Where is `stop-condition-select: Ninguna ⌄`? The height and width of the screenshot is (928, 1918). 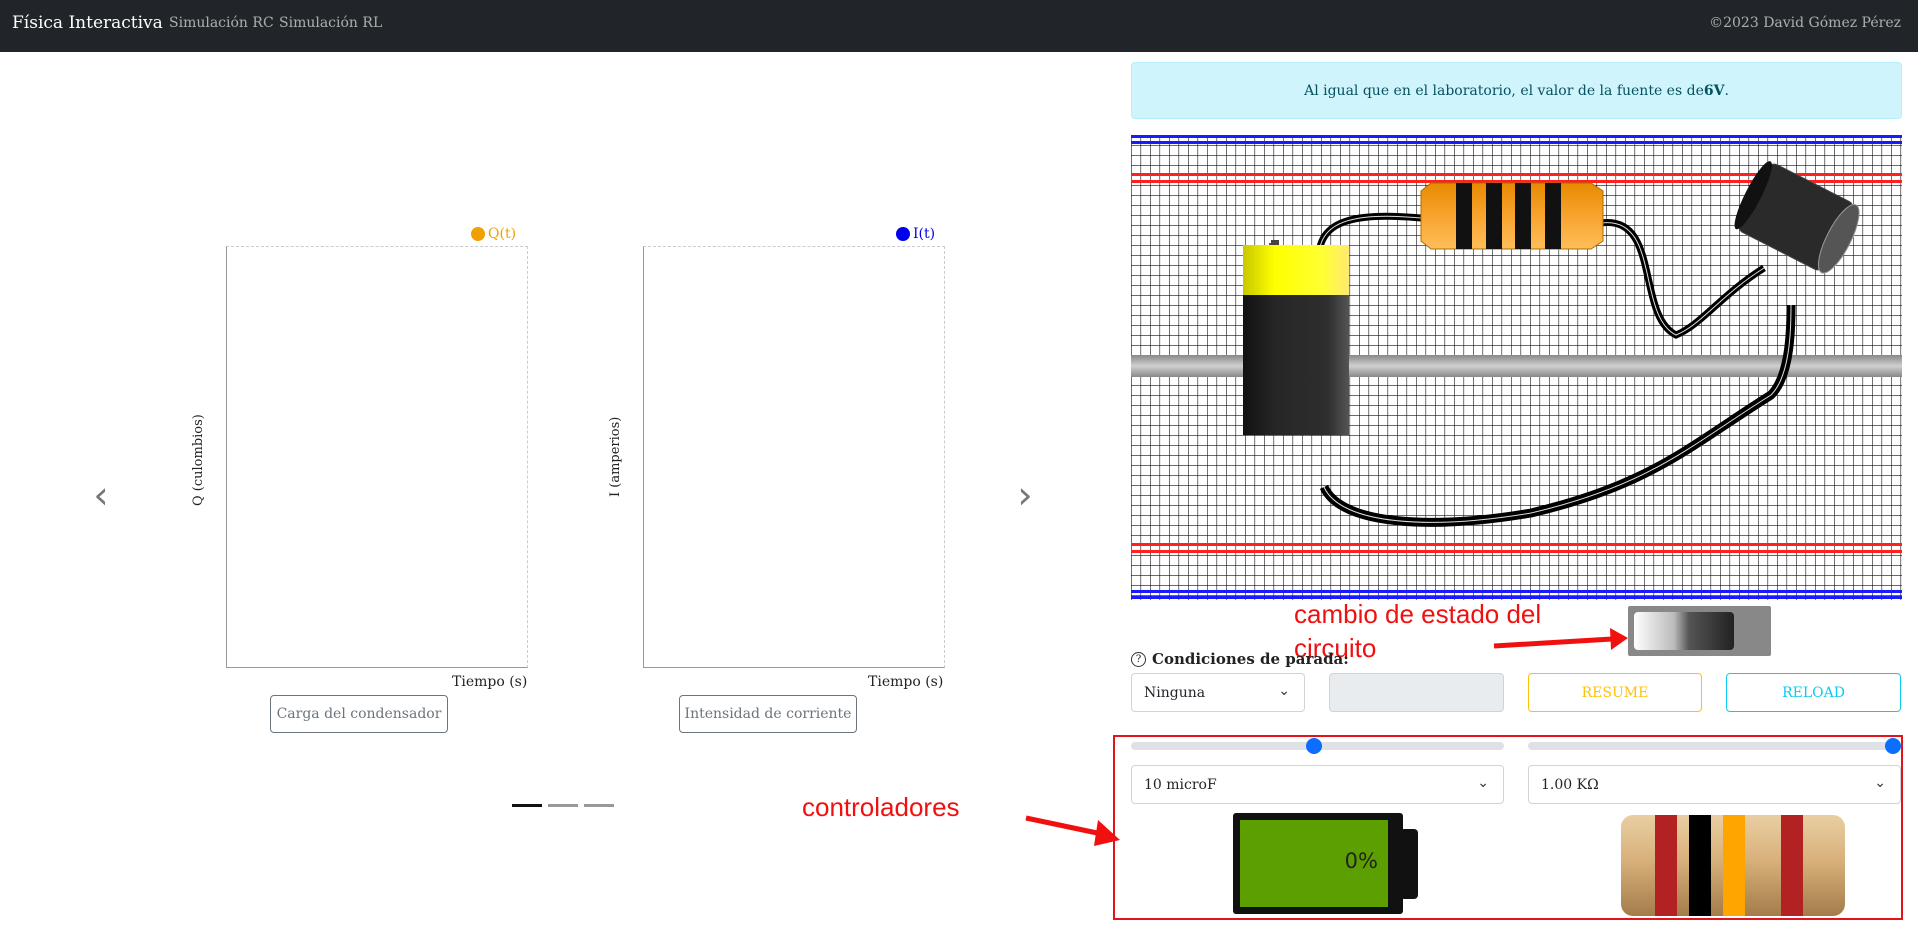
stop-condition-select: Ninguna ⌄ is located at coordinates (1218, 692).